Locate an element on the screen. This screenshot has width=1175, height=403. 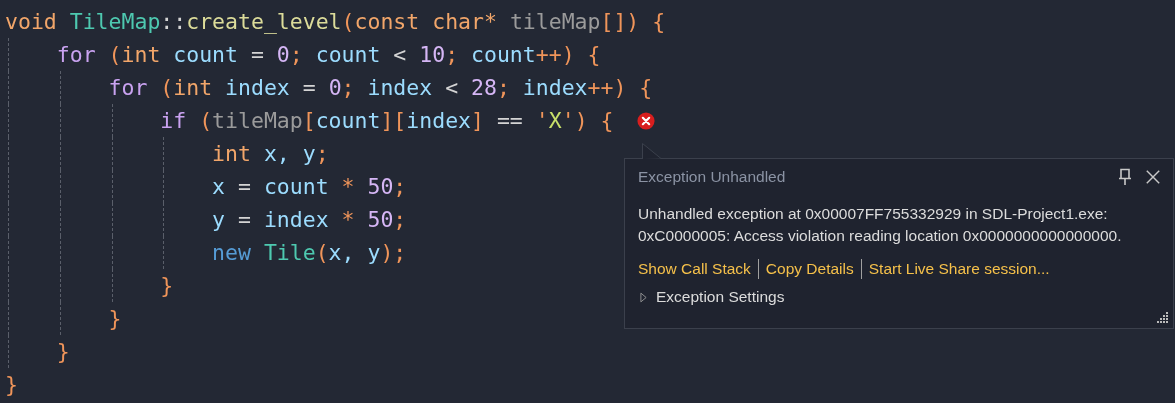
popup-link: Show Call Stack is located at coordinates (694, 269).